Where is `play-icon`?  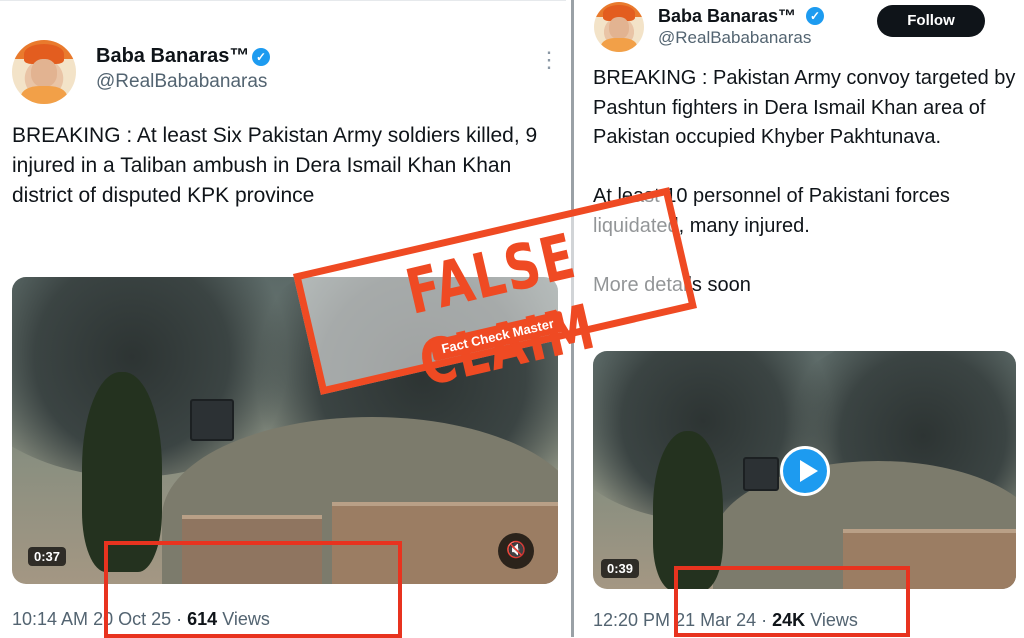
play-icon is located at coordinates (805, 471).